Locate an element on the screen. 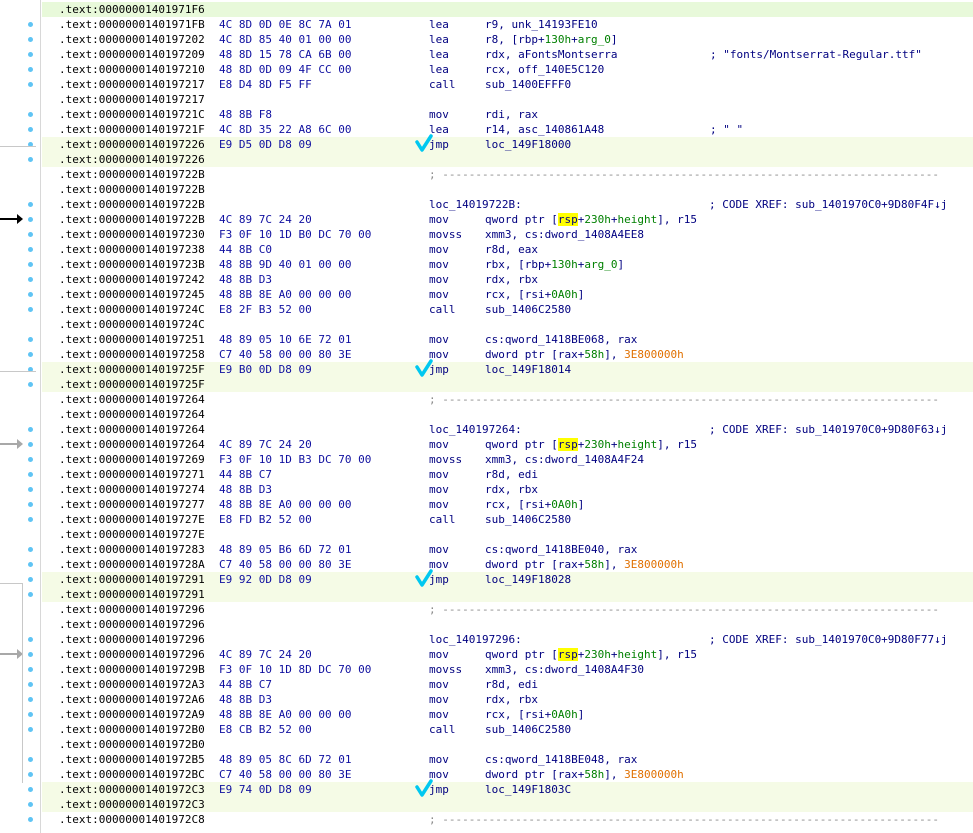 The image size is (973, 833). code-label: loc_140197296: is located at coordinates (475, 639).